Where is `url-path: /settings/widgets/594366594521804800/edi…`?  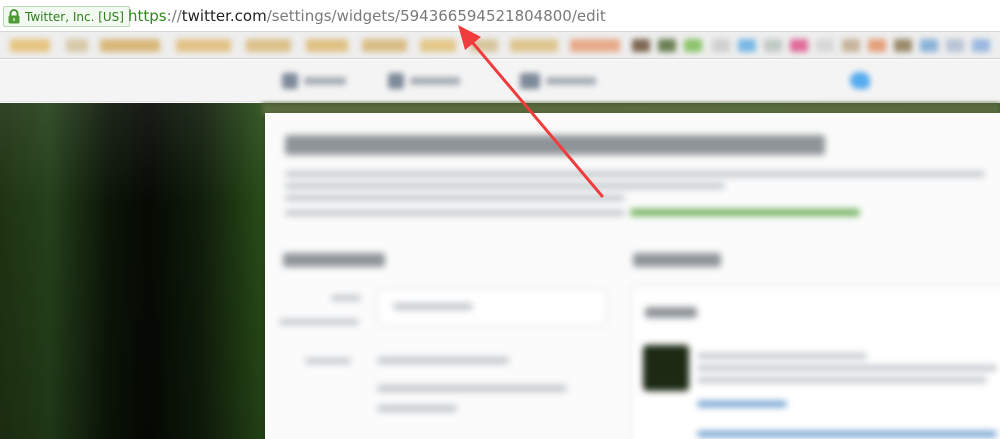
url-path: /settings/widgets/594366594521804800/edi… is located at coordinates (436, 16).